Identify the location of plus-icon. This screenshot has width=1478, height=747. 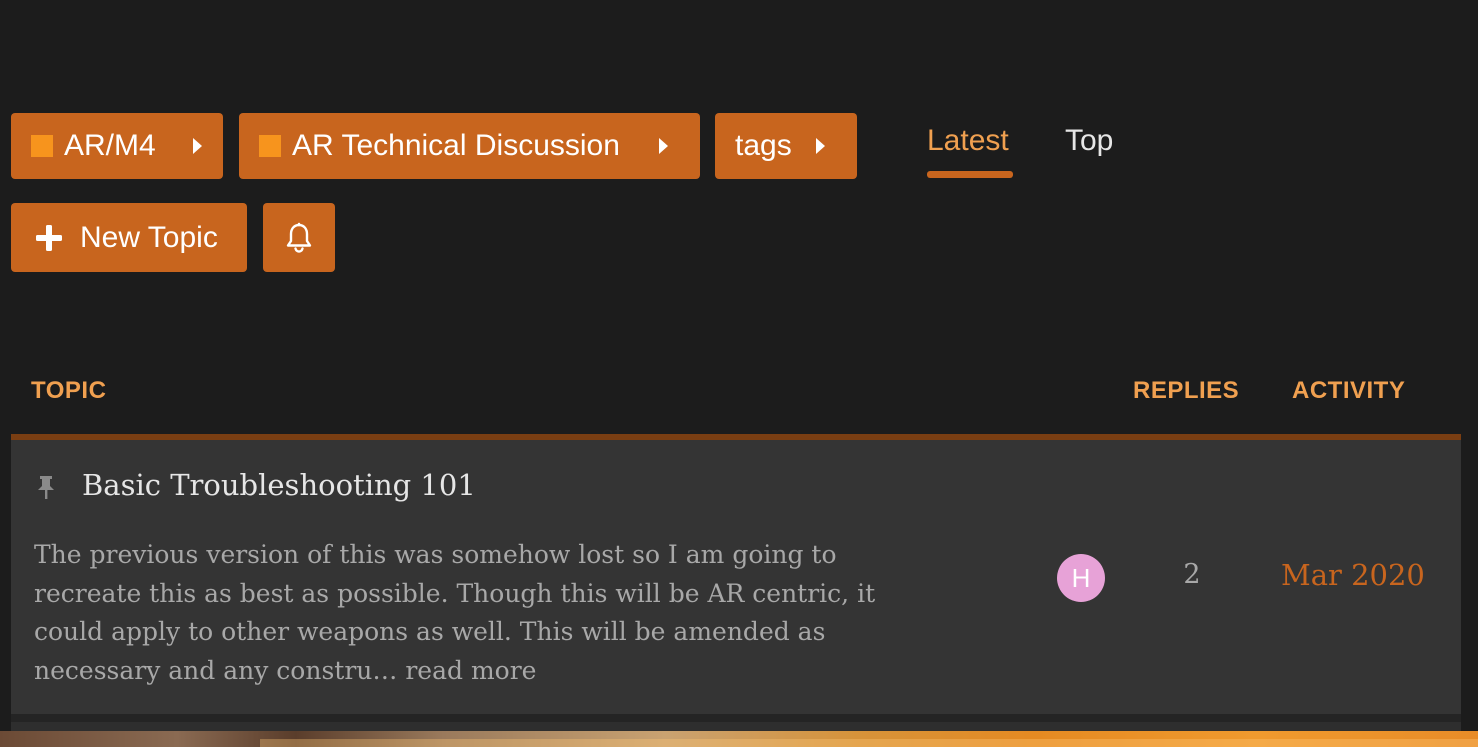
(49, 238).